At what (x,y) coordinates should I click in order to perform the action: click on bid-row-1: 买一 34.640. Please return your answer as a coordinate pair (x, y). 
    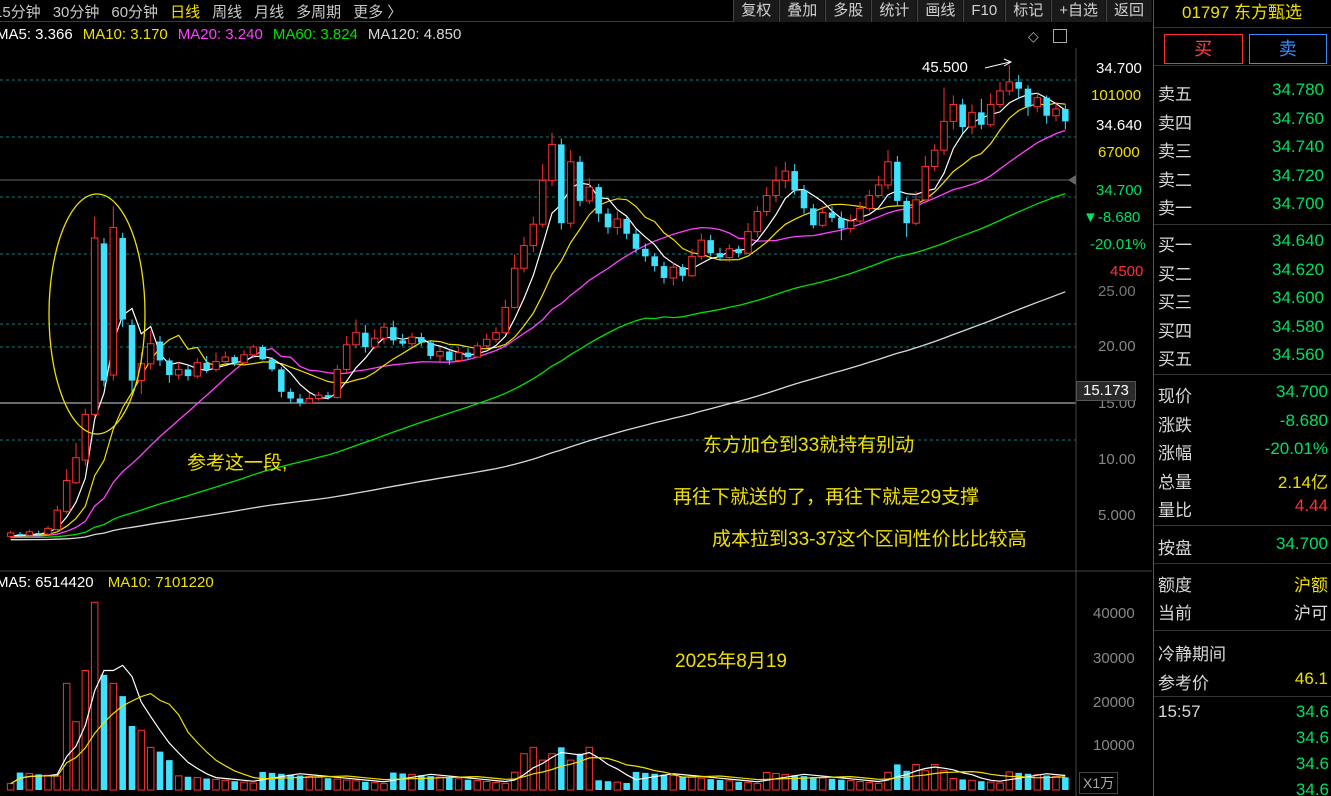
    Looking at the image, I should click on (1244, 241).